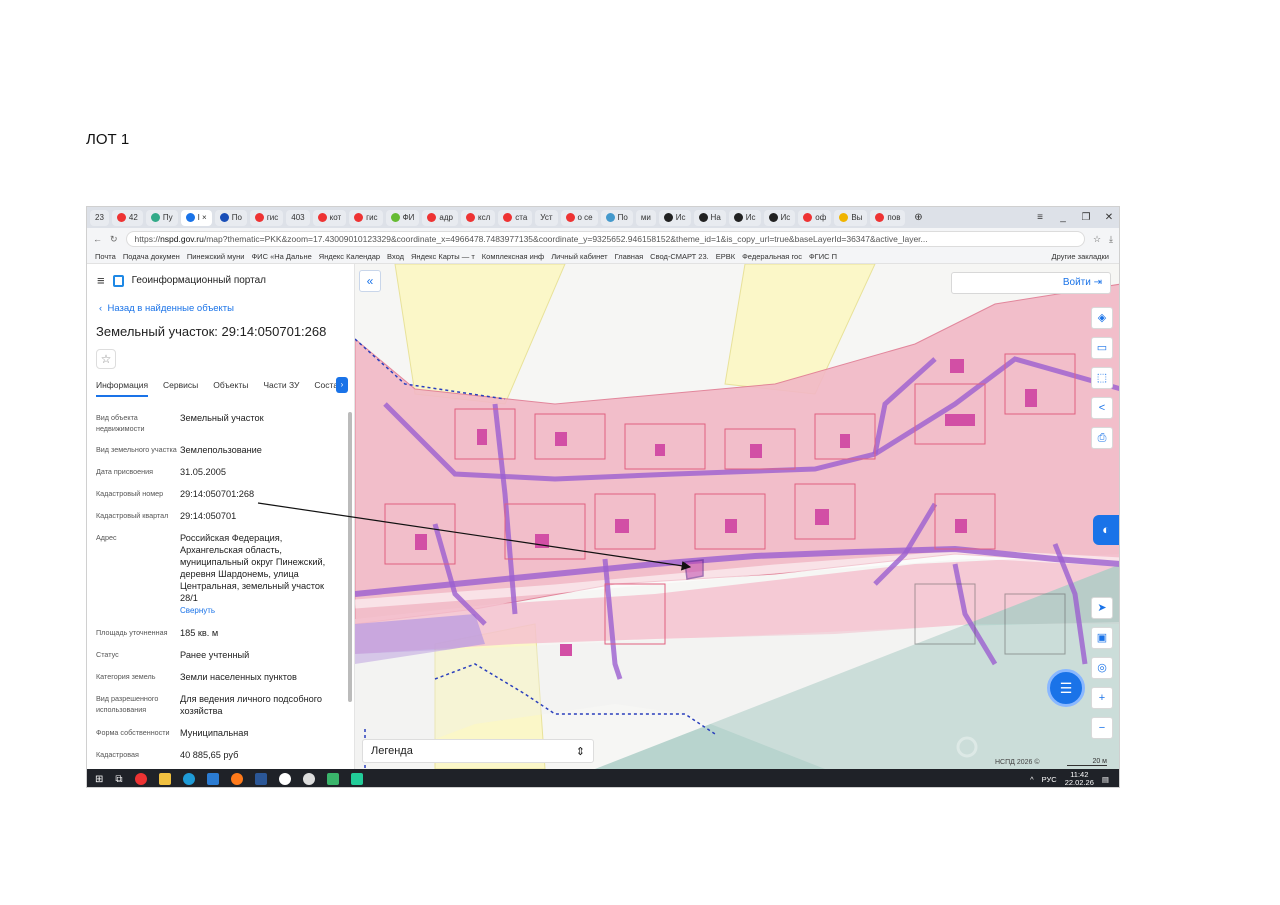  I want to click on browser-tab: ксл, so click(478, 217).